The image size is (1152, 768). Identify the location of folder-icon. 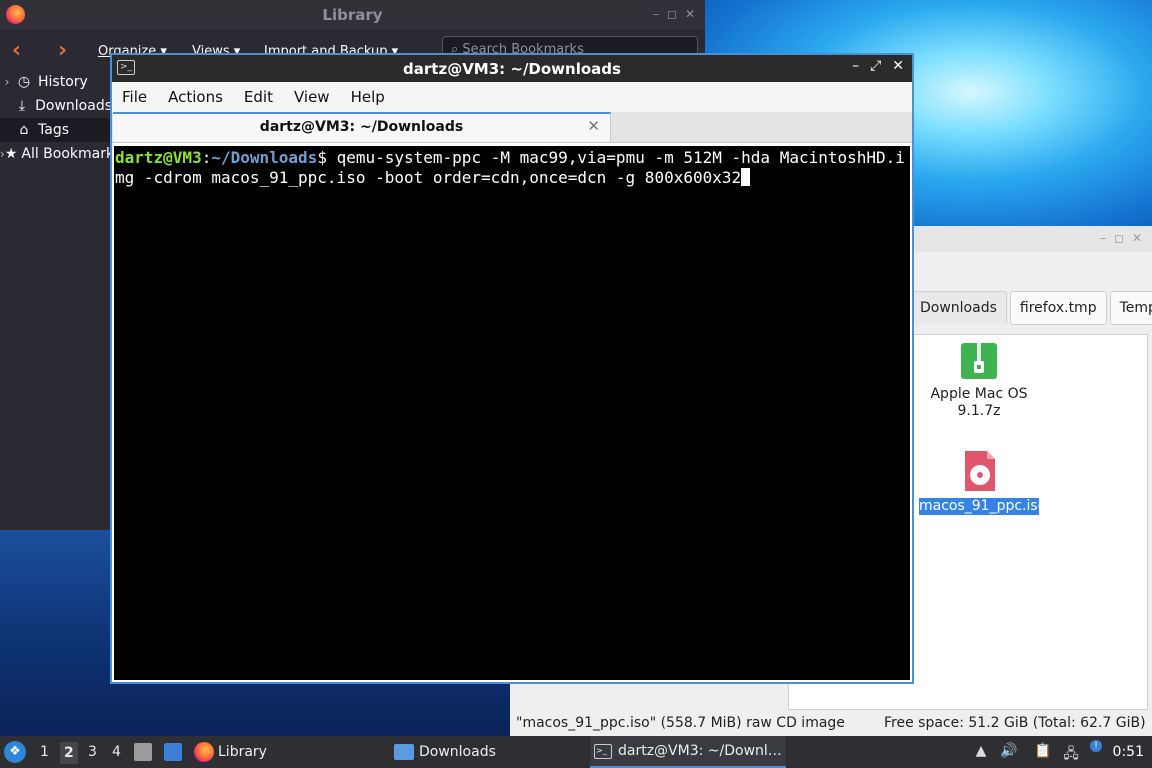
(404, 752).